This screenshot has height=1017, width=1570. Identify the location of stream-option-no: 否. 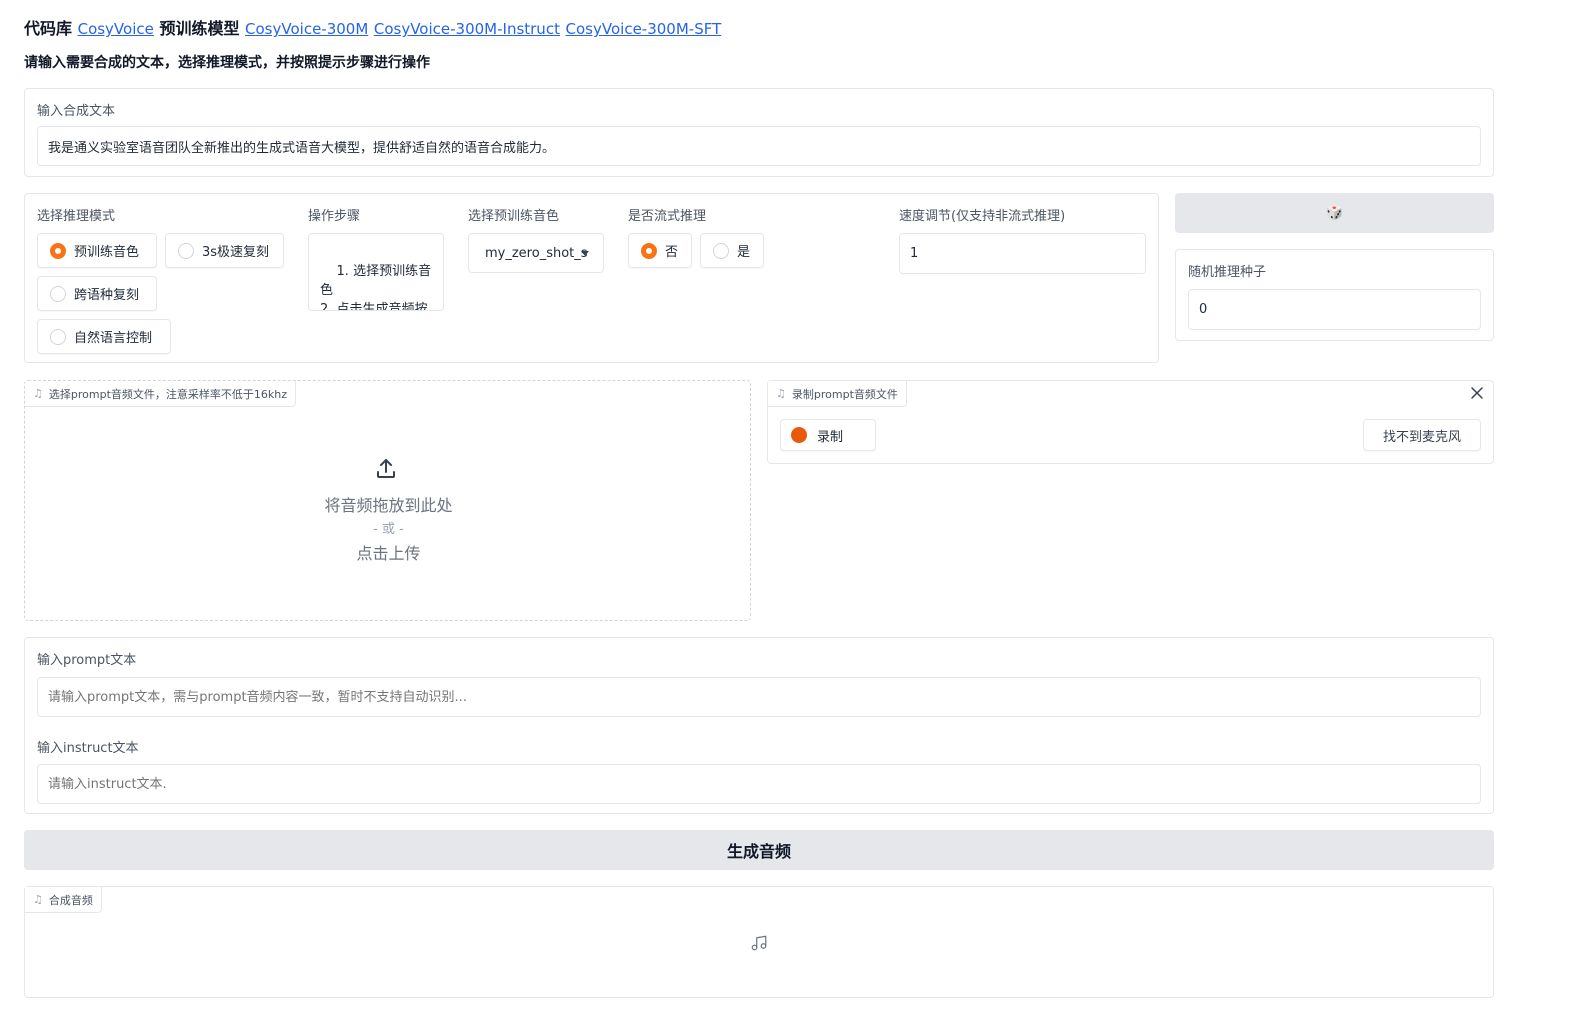
(660, 250).